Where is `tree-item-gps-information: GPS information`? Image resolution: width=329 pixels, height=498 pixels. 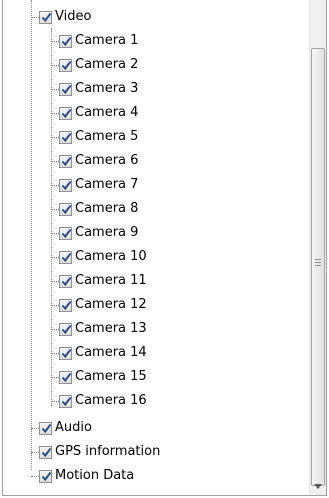 tree-item-gps-information: GPS information is located at coordinates (99, 452).